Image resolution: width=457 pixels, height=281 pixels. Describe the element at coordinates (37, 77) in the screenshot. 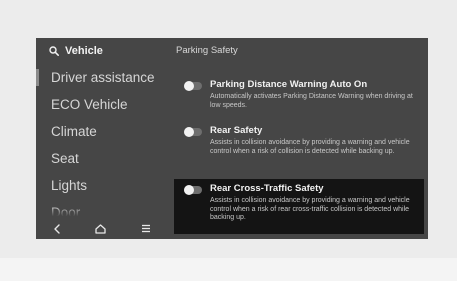

I see `sidebar-scroll-indicator` at that location.